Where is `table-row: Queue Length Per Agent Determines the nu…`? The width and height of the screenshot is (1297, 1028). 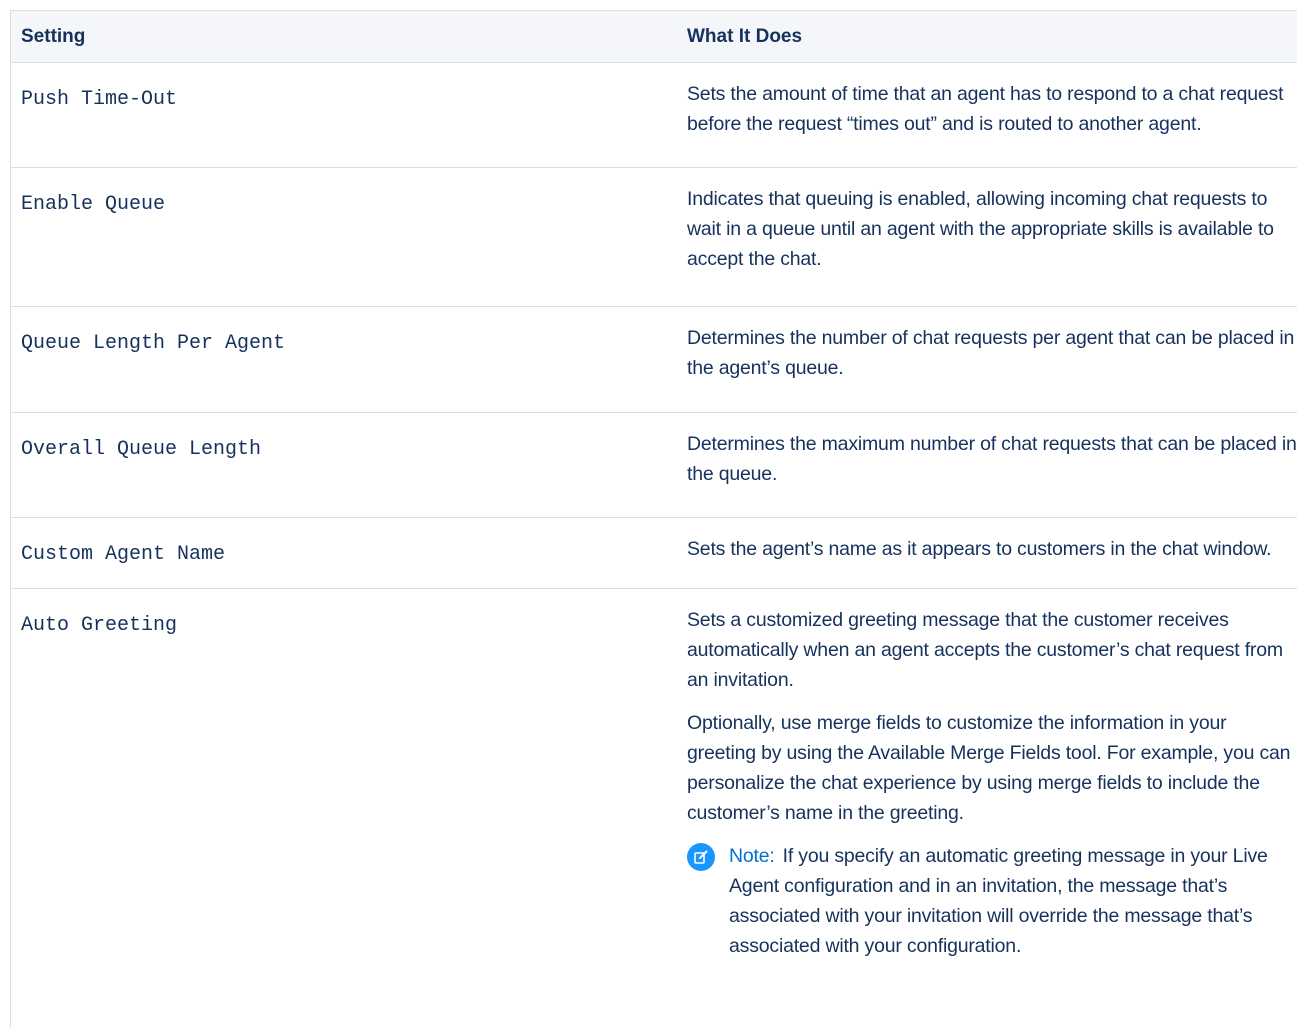 table-row: Queue Length Per Agent Determines the nu… is located at coordinates (654, 359).